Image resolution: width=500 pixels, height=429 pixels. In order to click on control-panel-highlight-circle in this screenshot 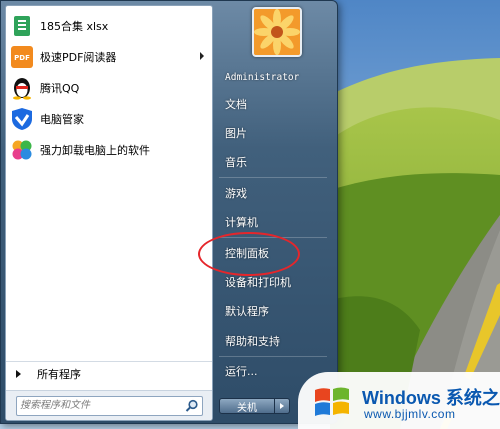, I will do `click(249, 254)`.